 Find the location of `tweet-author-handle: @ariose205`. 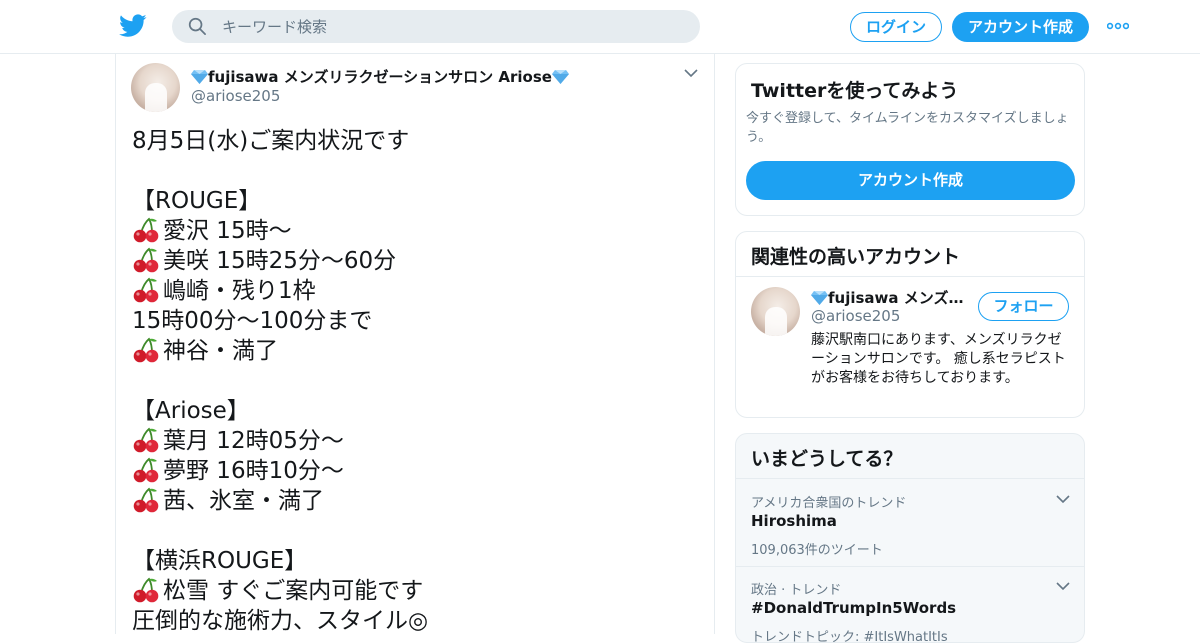

tweet-author-handle: @ariose205 is located at coordinates (235, 96).